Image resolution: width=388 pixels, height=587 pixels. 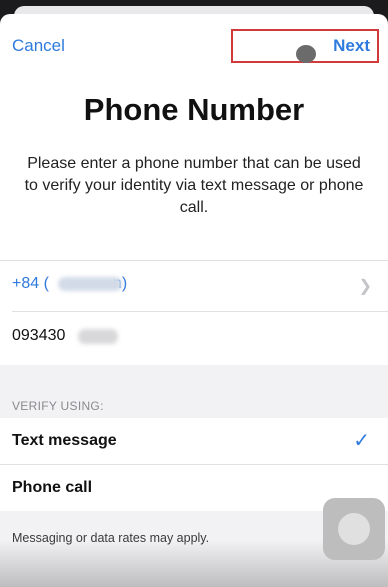 What do you see at coordinates (306, 54) in the screenshot?
I see `touch-indicator` at bounding box center [306, 54].